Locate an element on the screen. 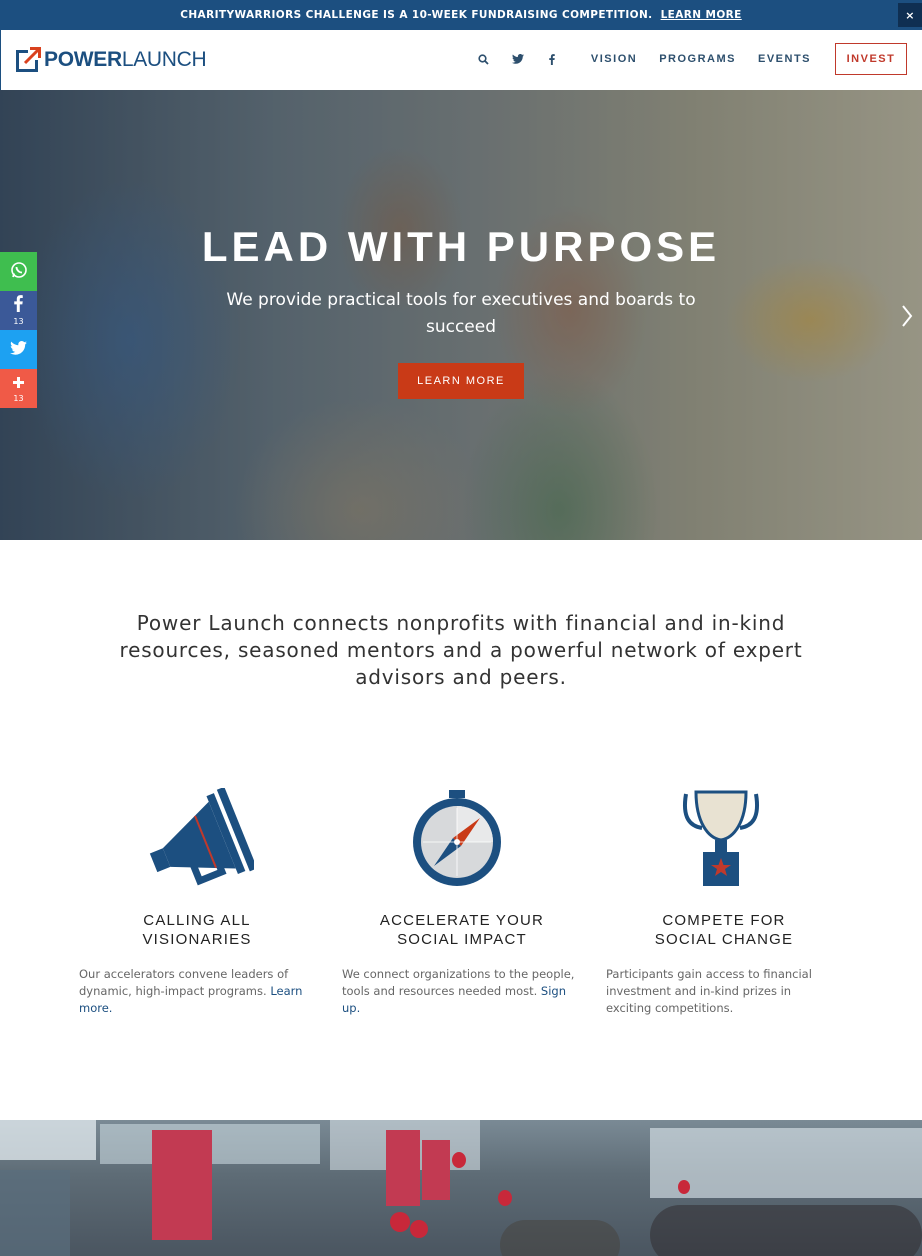  event-photo is located at coordinates (461, 1188).